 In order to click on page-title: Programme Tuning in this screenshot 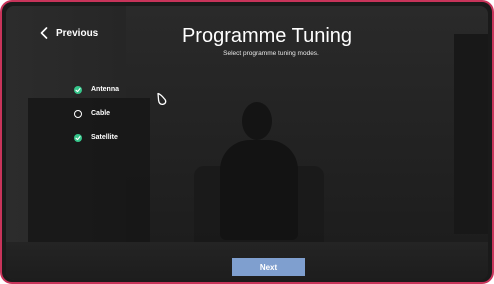, I will do `click(267, 36)`.